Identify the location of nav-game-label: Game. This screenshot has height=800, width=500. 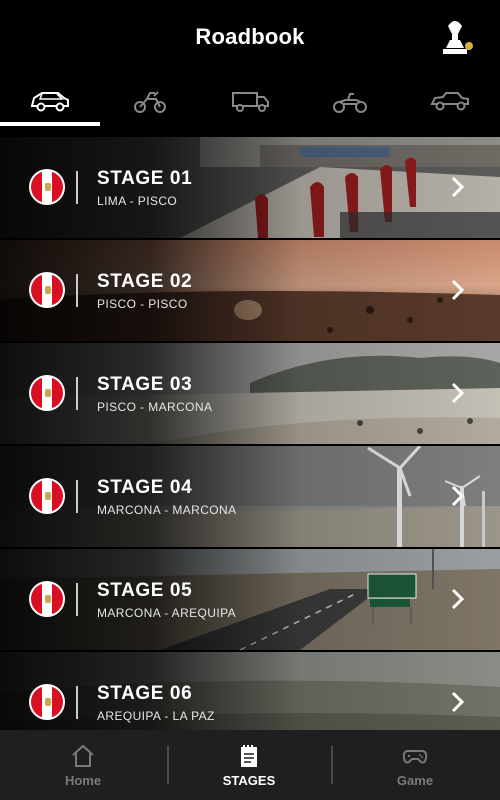
(415, 780).